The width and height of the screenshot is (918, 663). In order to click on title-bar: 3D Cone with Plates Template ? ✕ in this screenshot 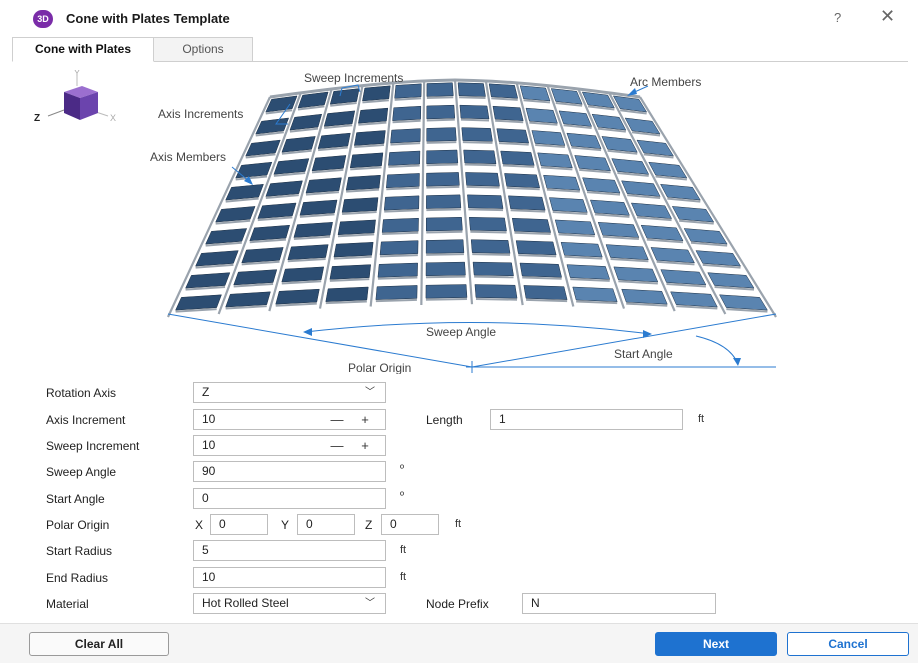, I will do `click(459, 18)`.